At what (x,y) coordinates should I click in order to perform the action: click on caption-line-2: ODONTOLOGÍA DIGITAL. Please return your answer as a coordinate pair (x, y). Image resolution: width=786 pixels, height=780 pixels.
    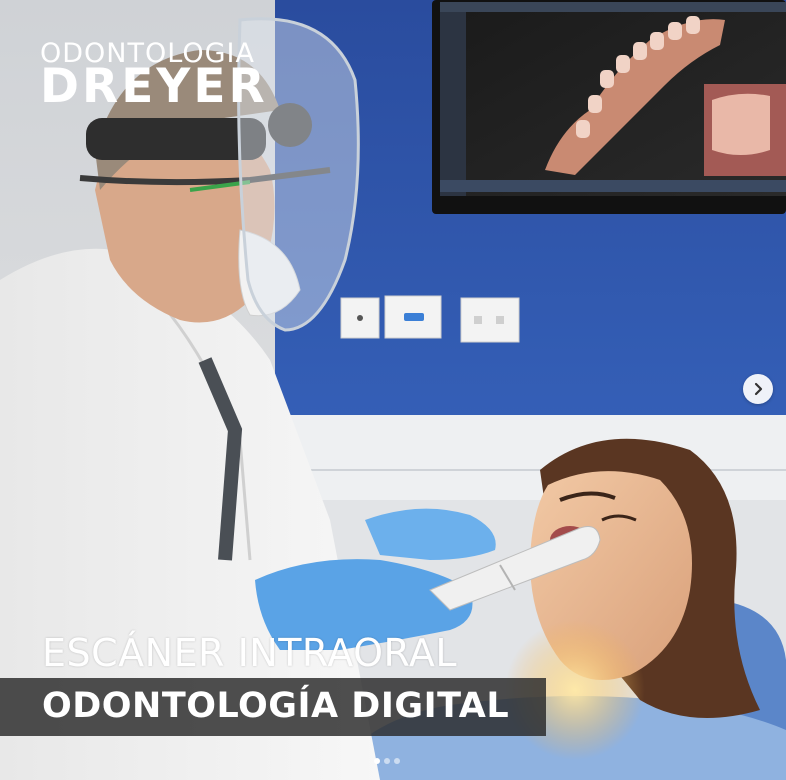
    Looking at the image, I should click on (276, 706).